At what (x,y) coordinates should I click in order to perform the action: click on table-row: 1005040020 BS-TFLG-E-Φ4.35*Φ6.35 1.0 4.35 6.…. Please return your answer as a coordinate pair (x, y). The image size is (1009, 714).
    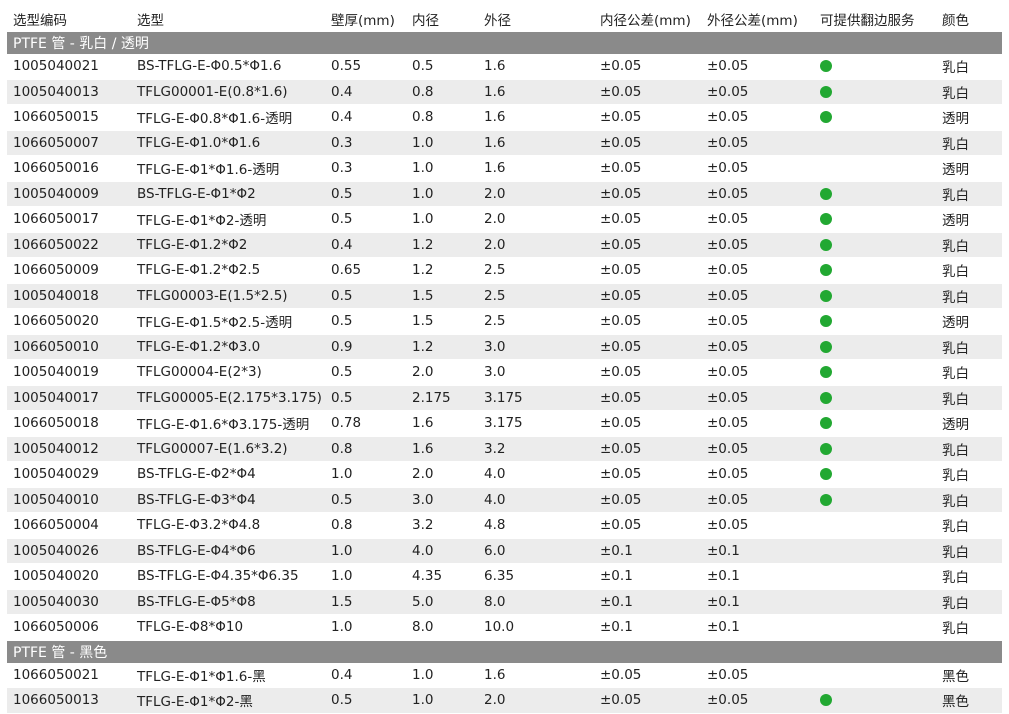
    Looking at the image, I should click on (504, 576).